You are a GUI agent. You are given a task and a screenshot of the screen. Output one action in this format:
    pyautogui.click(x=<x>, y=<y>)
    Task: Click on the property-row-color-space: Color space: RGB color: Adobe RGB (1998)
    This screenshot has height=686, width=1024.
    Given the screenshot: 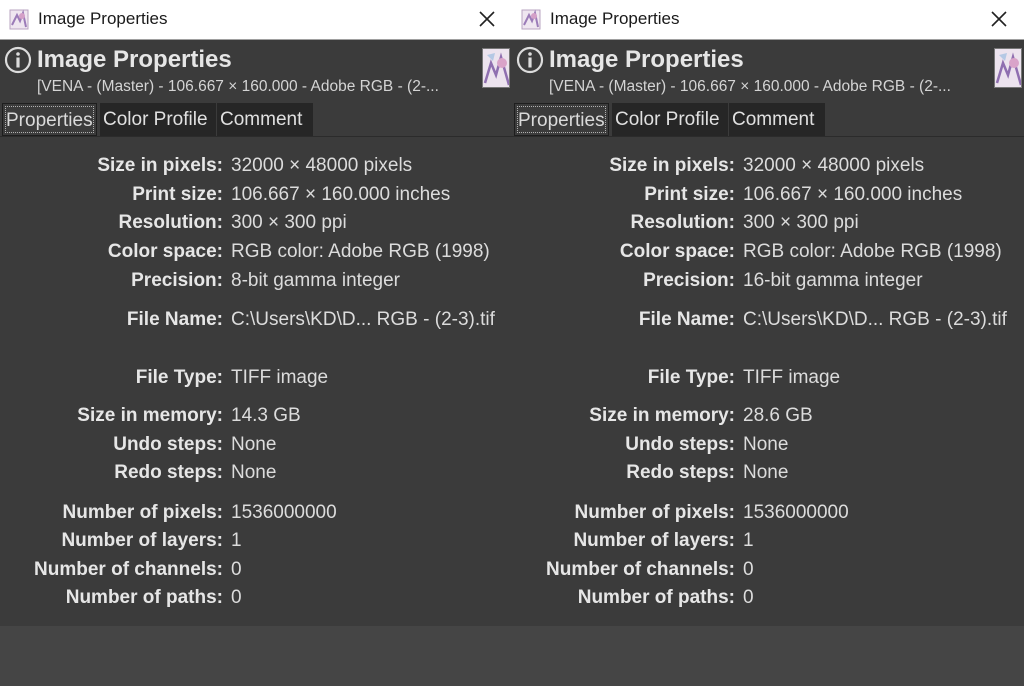 What is the action you would take?
    pyautogui.click(x=256, y=252)
    